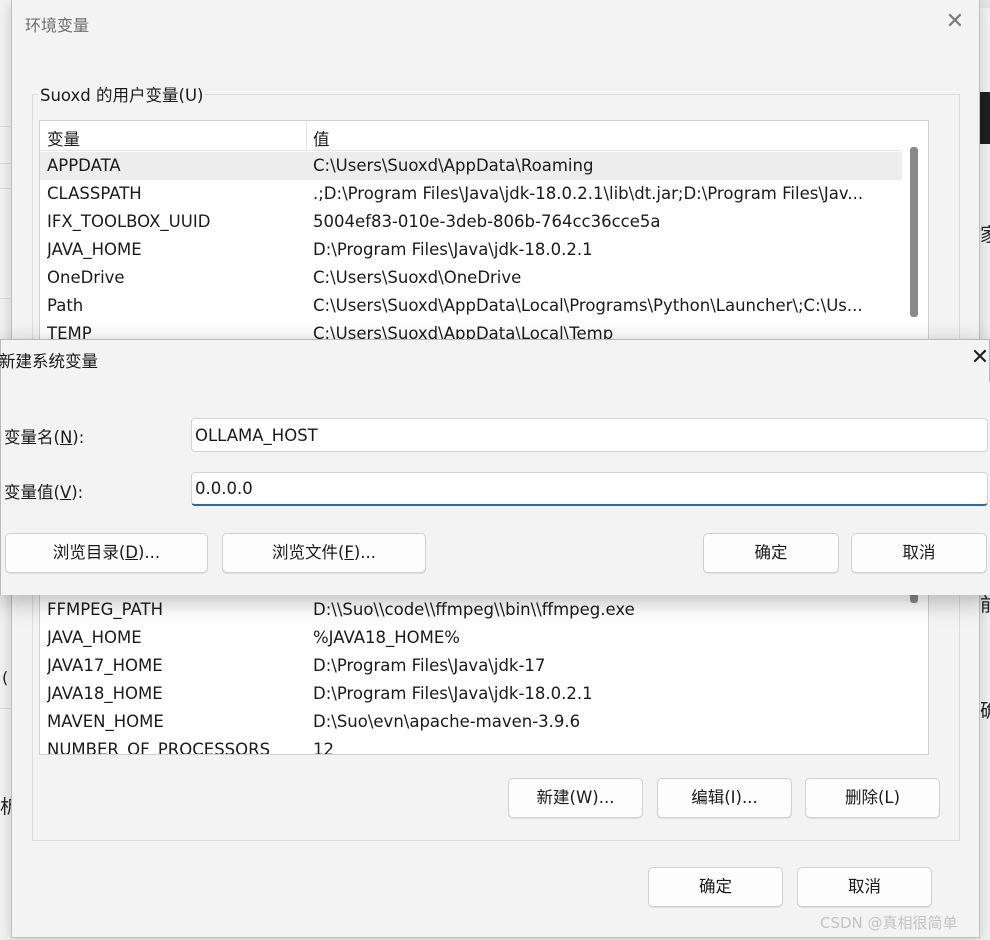 This screenshot has height=940, width=990. I want to click on background-text: 确, so click(985, 711).